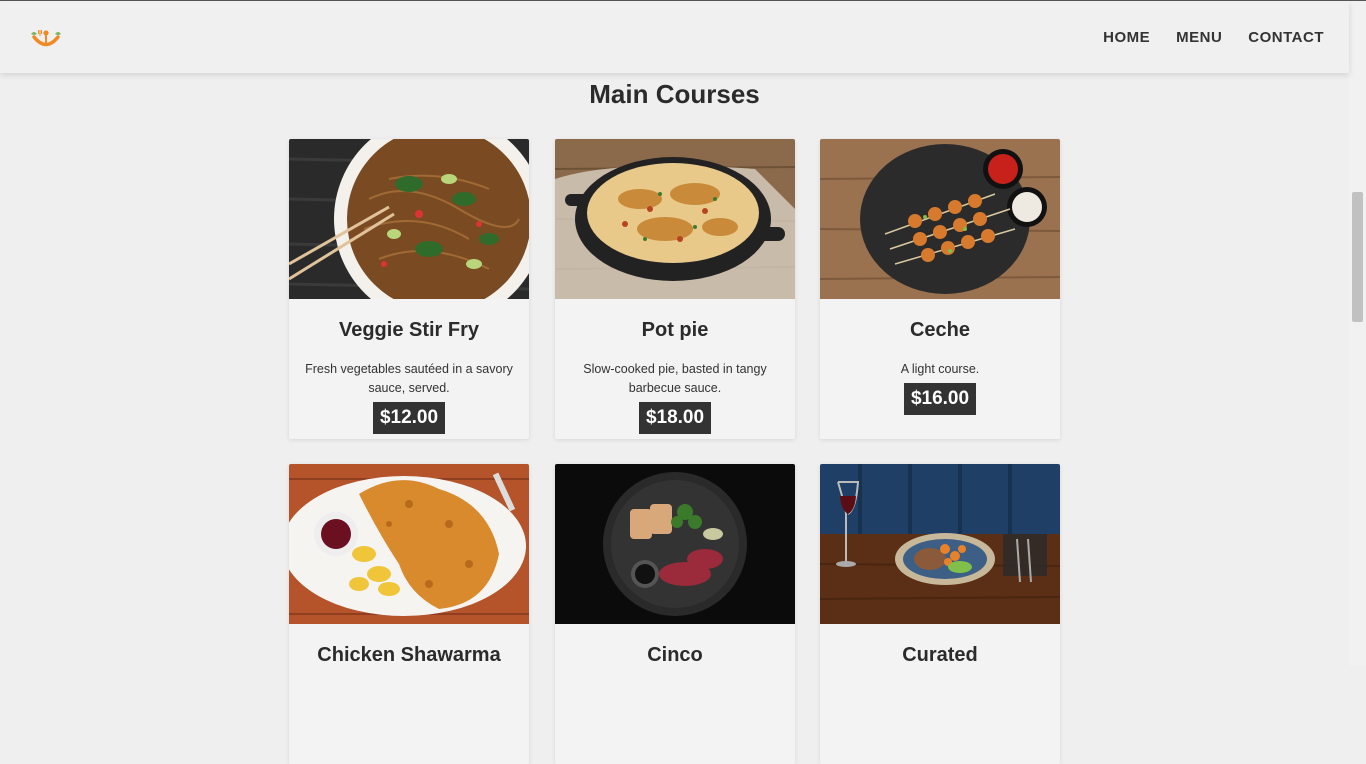 This screenshot has height=764, width=1366. I want to click on nav-menu-link: MENU, so click(1199, 37).